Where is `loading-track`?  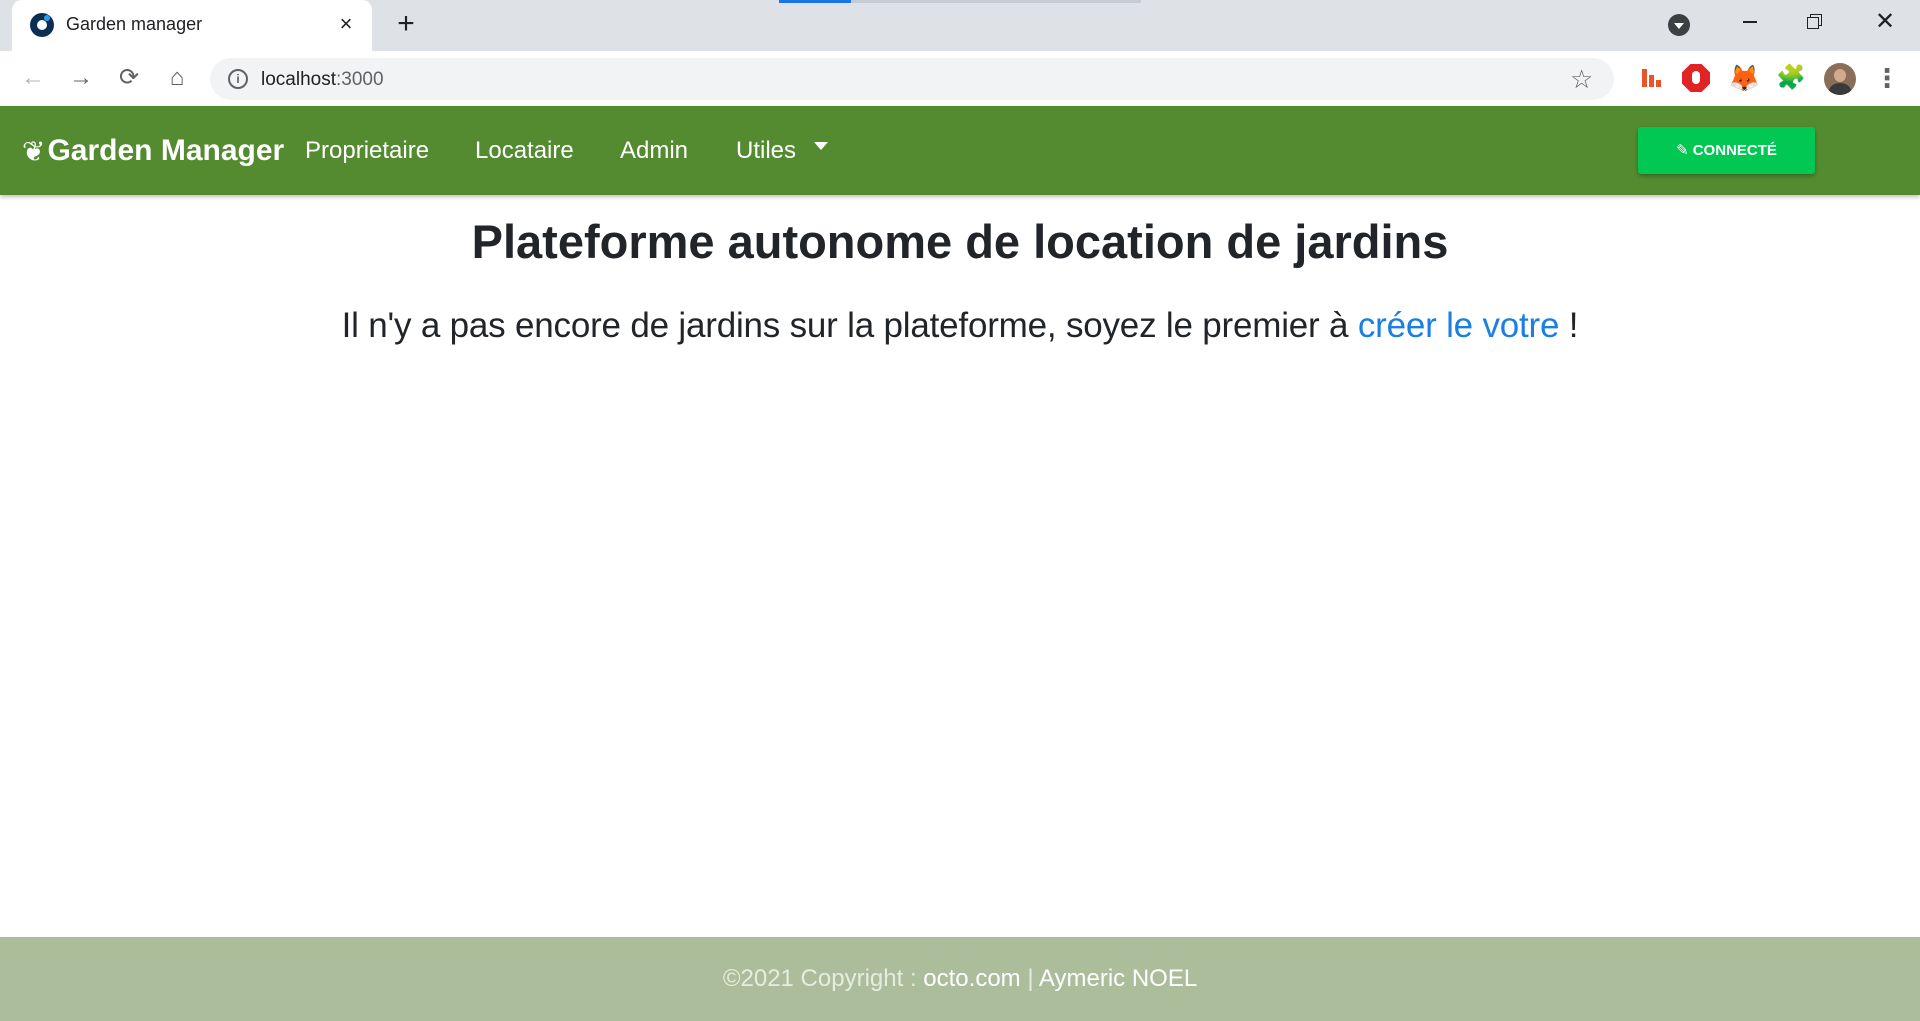 loading-track is located at coordinates (996, 1).